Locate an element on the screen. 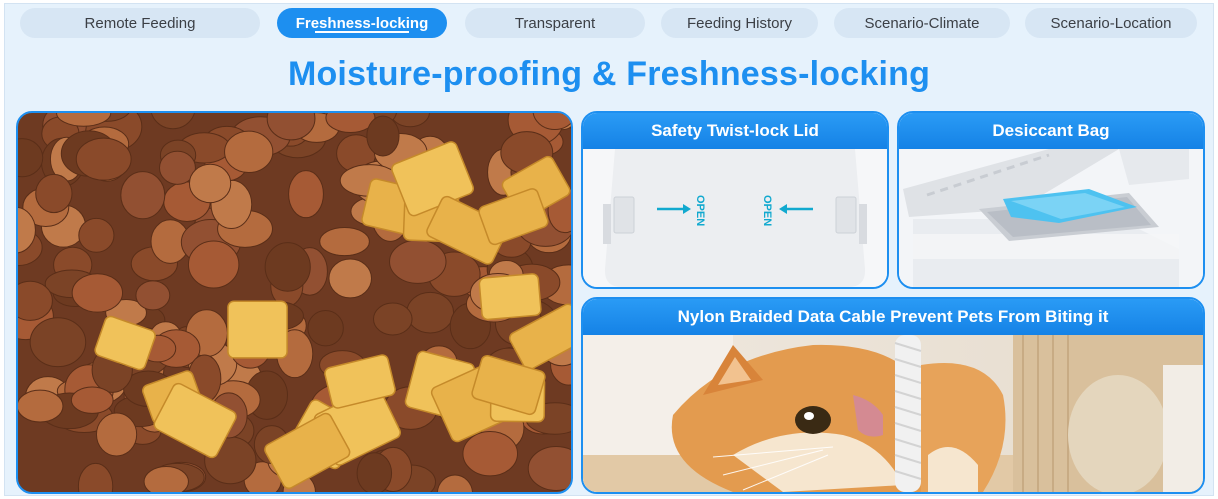 The height and width of the screenshot is (499, 1218). tab-label: Scenario-Location is located at coordinates (1111, 23).